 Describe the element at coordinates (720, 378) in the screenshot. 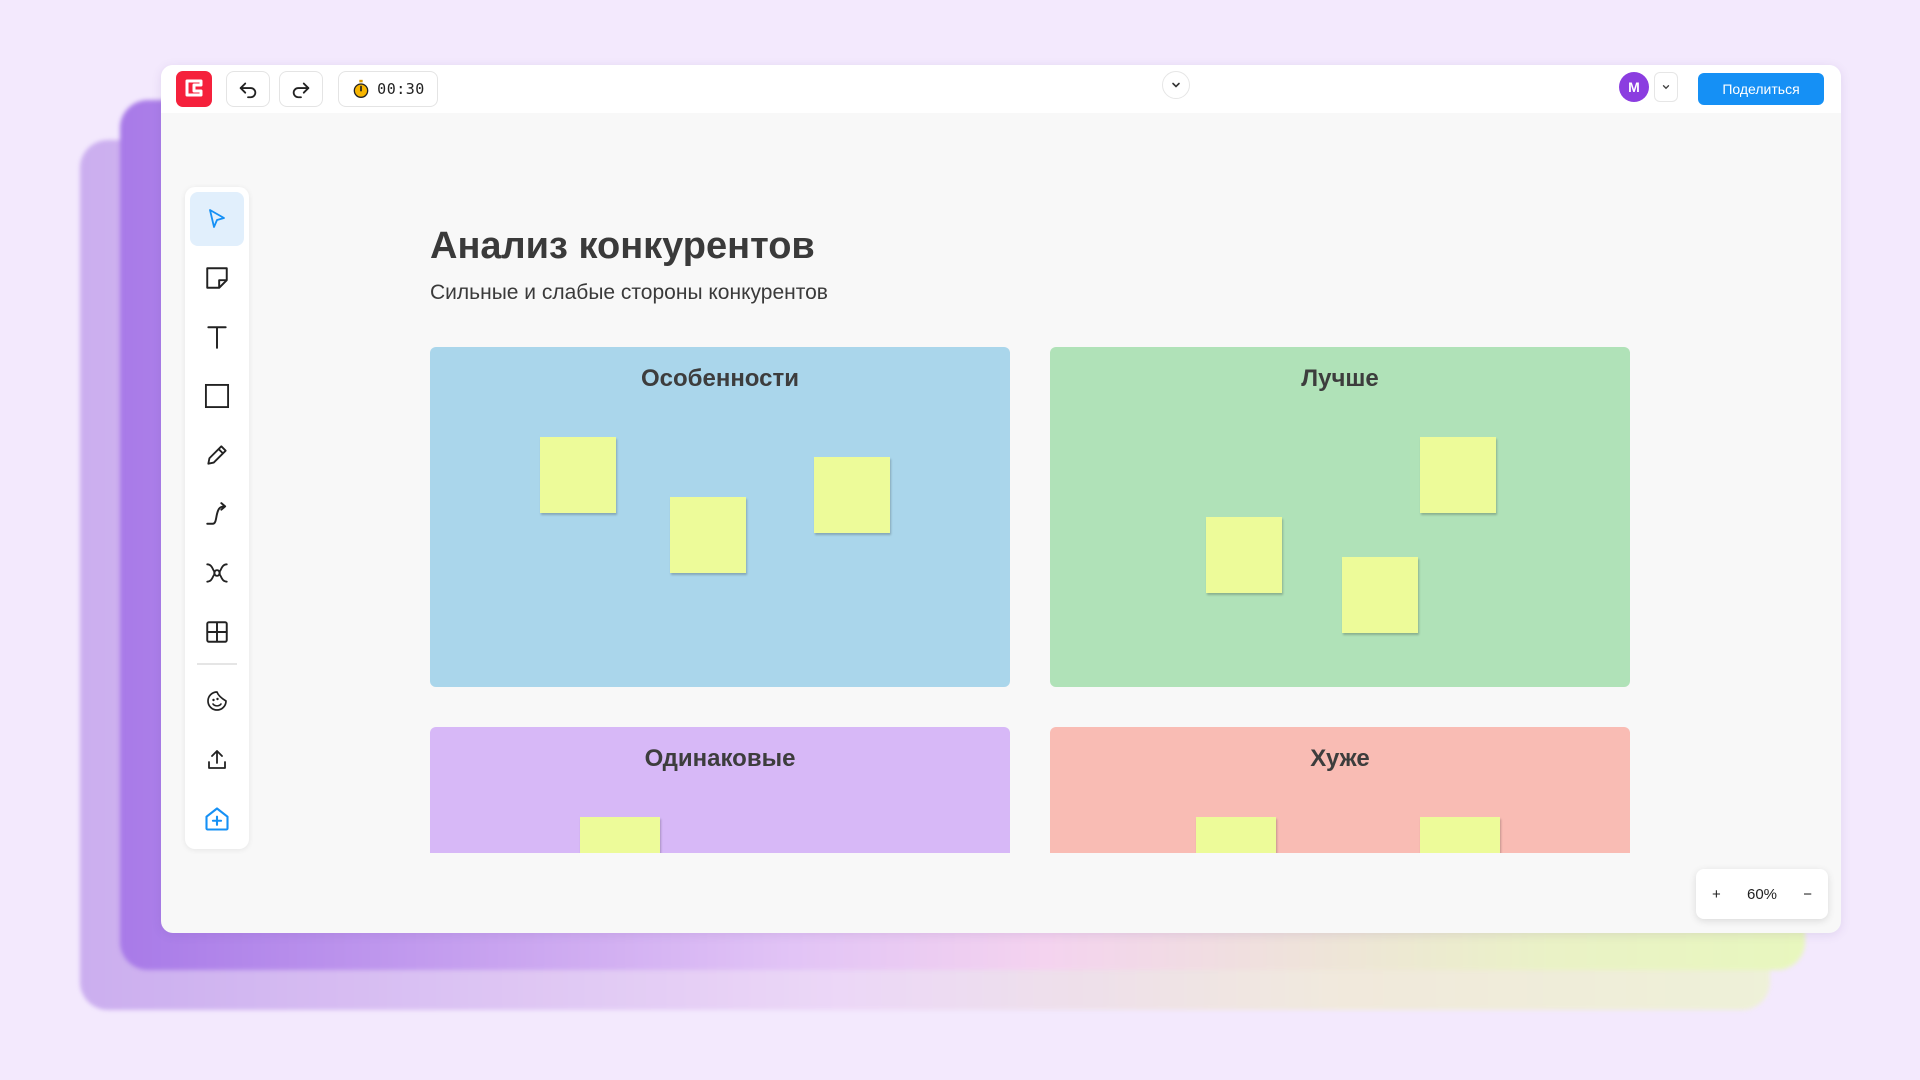

I see `frame-title: Особенности` at that location.